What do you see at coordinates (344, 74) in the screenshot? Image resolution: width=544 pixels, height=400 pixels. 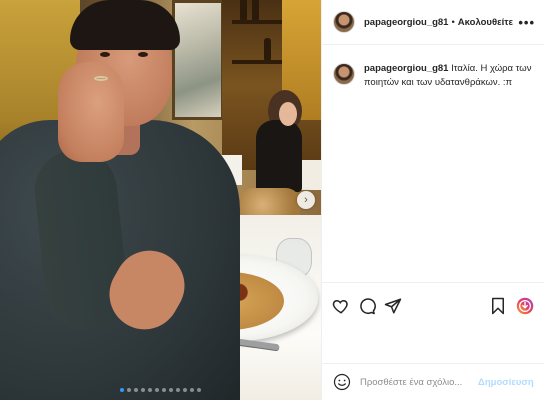 I see `caption-avatar` at bounding box center [344, 74].